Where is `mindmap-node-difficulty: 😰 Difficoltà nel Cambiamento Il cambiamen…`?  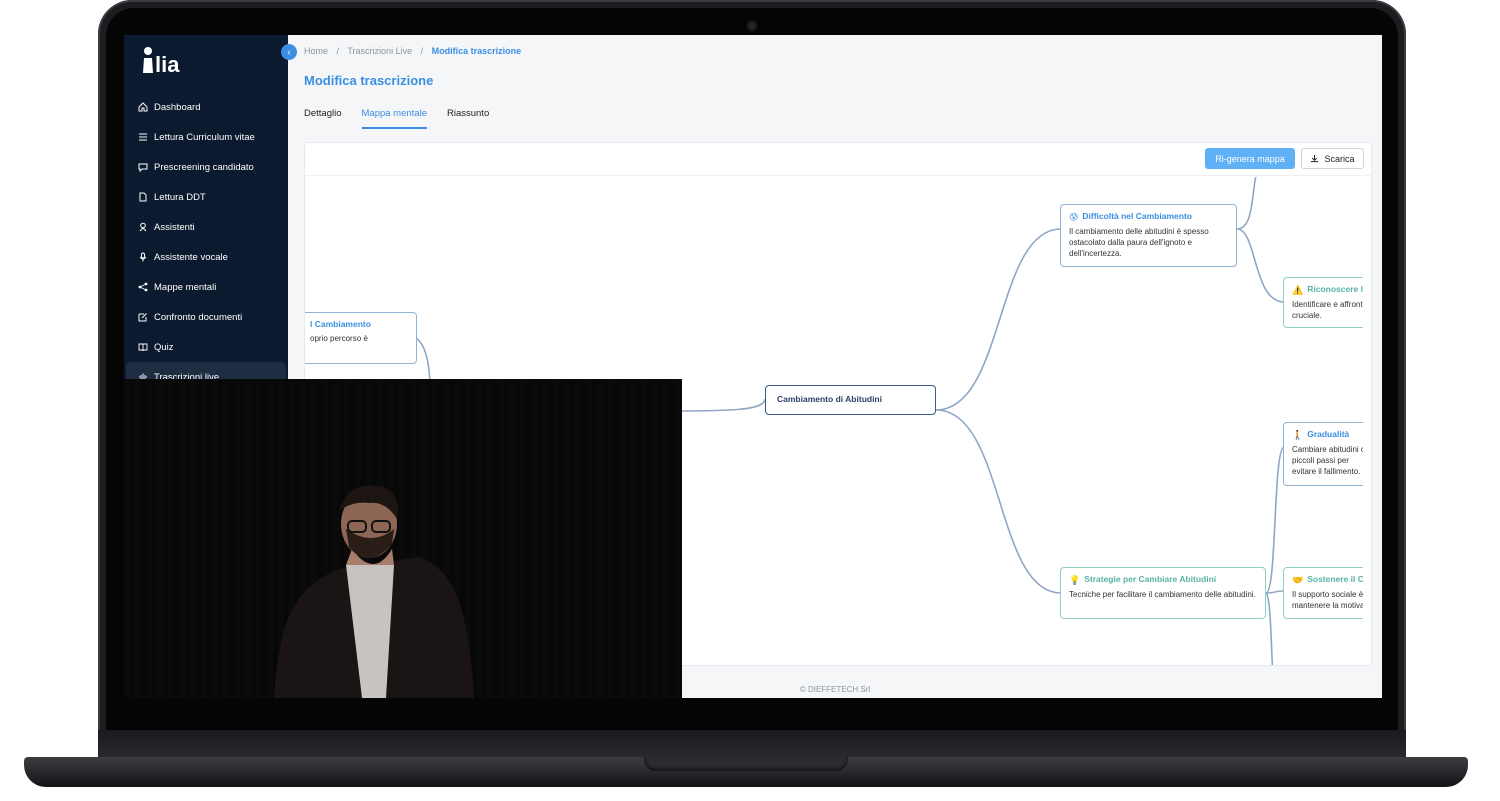 mindmap-node-difficulty: 😰 Difficoltà nel Cambiamento Il cambiamen… is located at coordinates (1148, 235).